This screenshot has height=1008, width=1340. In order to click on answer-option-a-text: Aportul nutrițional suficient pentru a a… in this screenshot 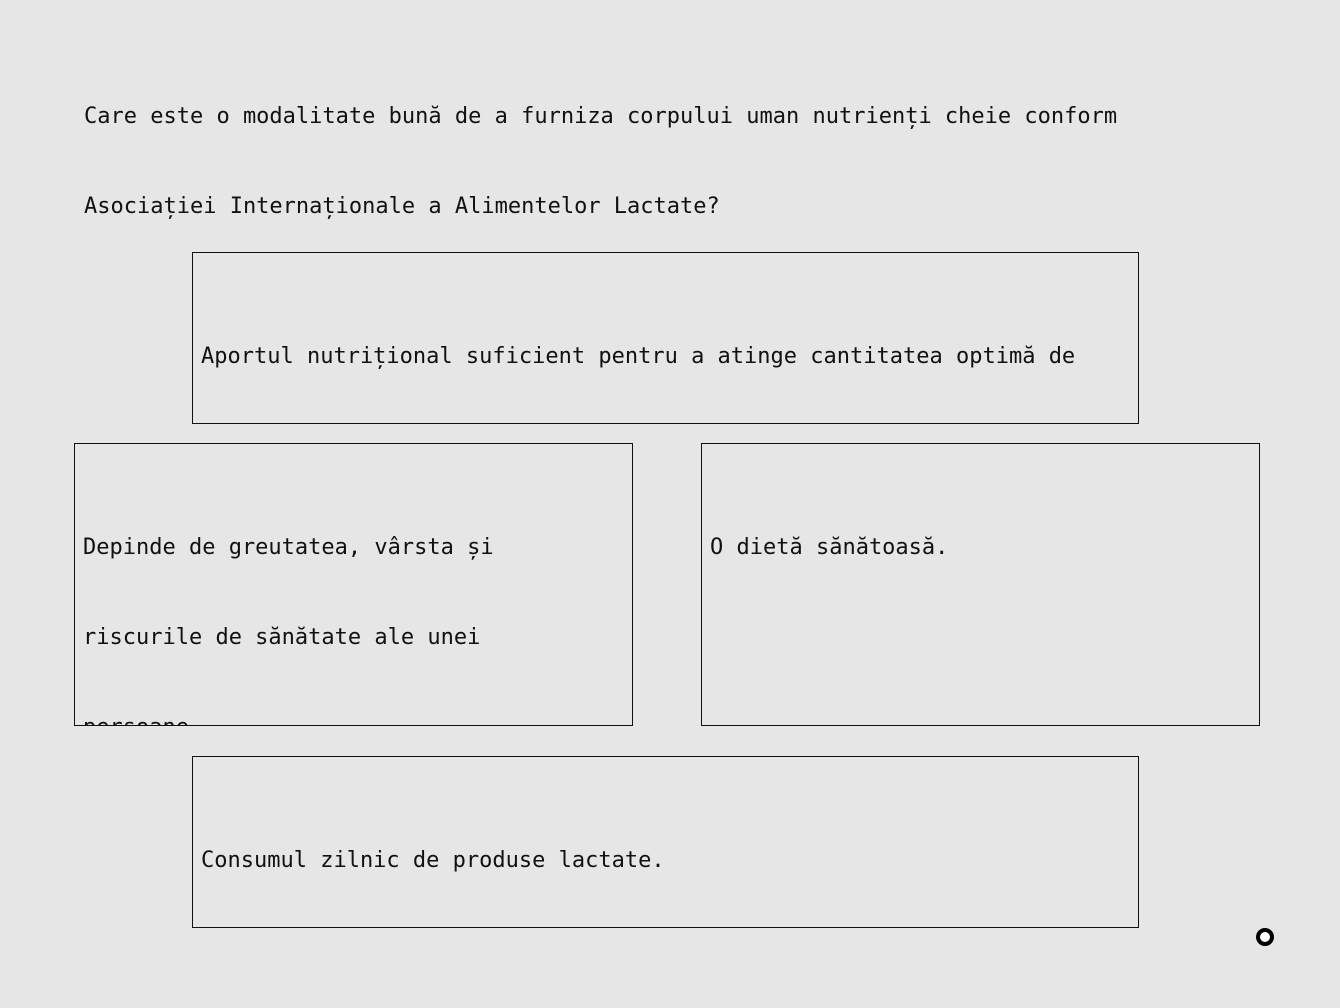, I will do `click(638, 356)`.